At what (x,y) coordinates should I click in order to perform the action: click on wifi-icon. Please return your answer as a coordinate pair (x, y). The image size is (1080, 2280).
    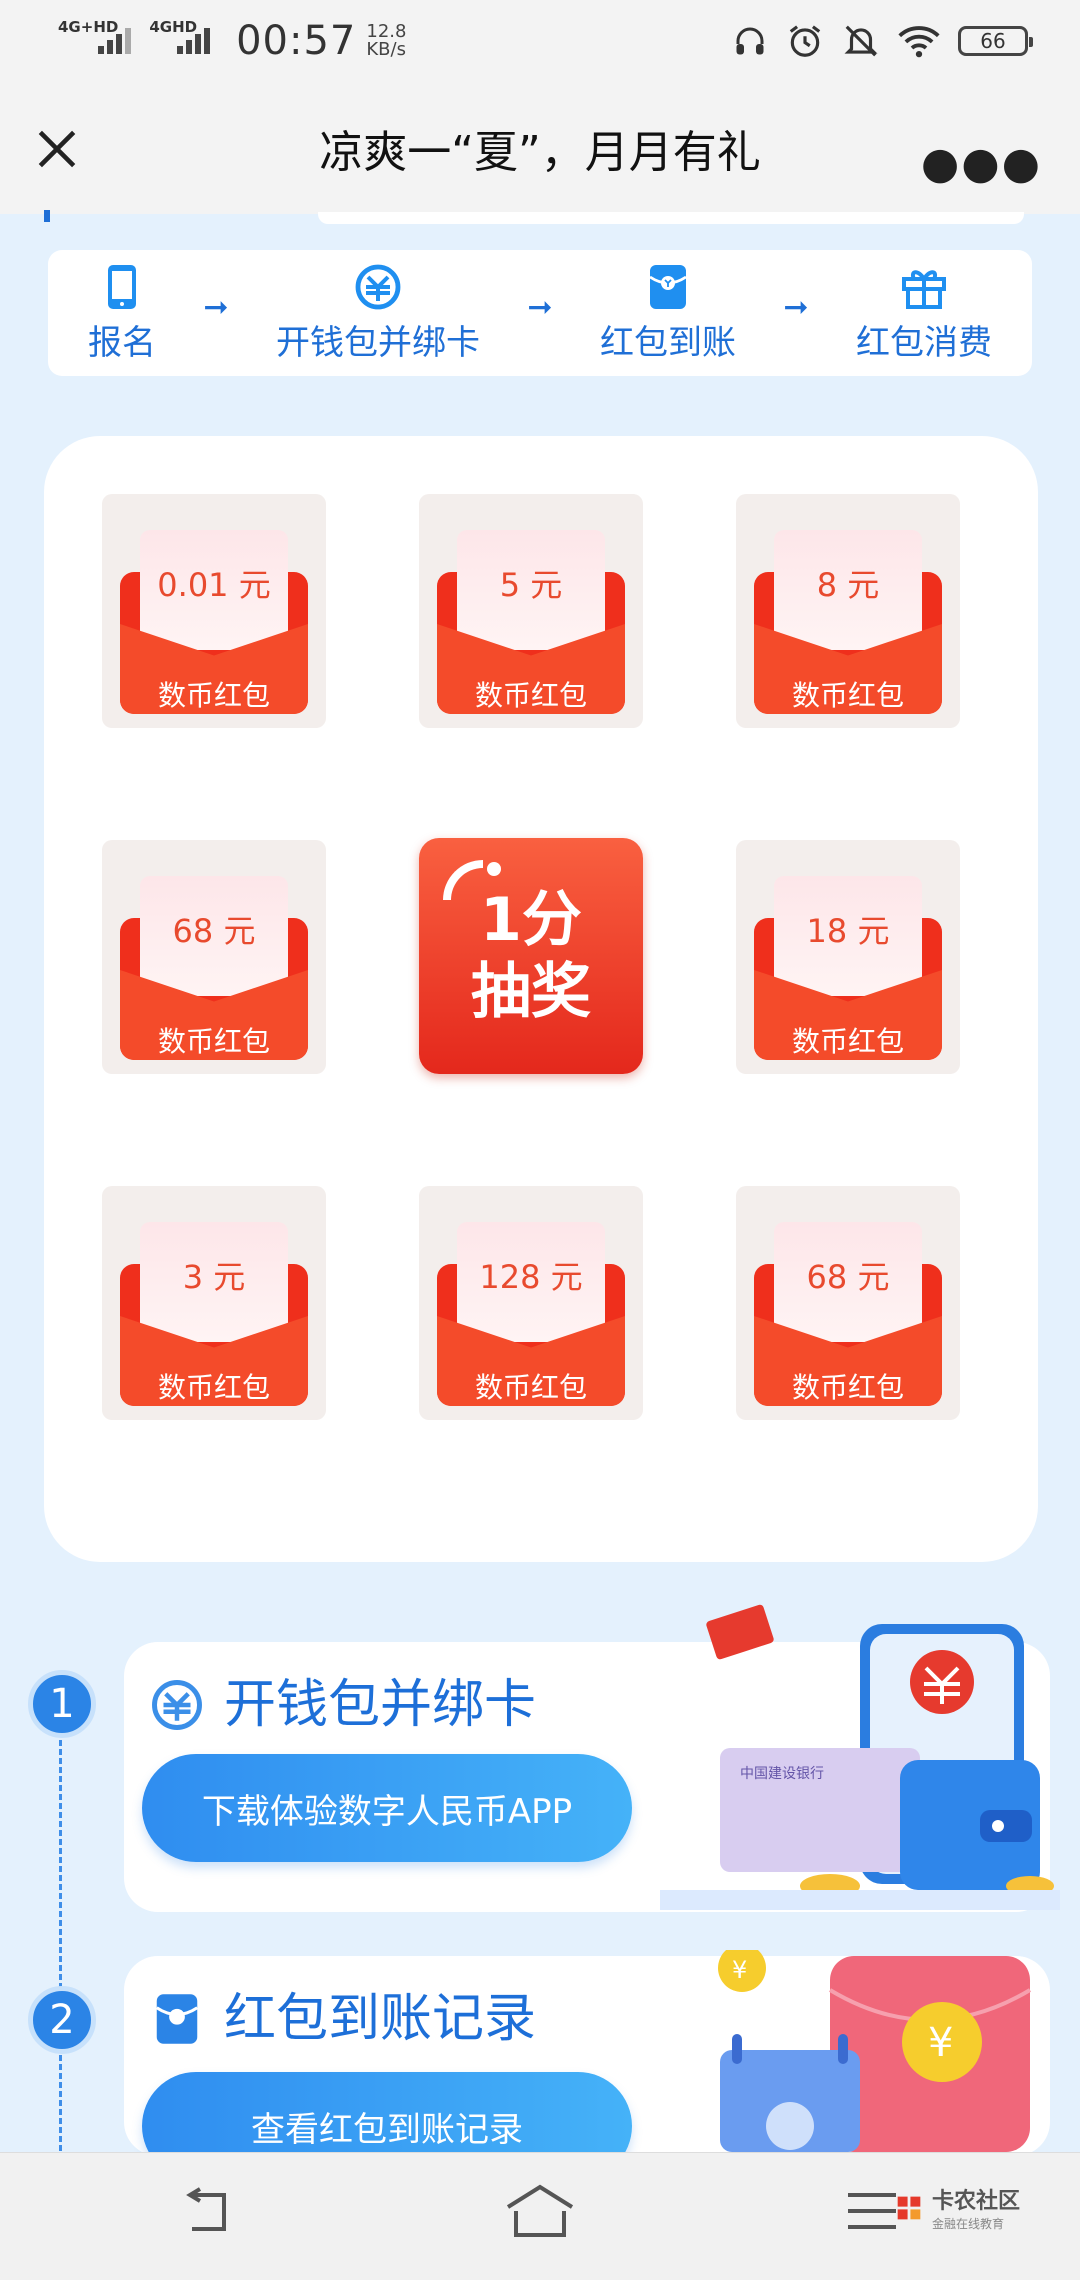
    Looking at the image, I should click on (919, 42).